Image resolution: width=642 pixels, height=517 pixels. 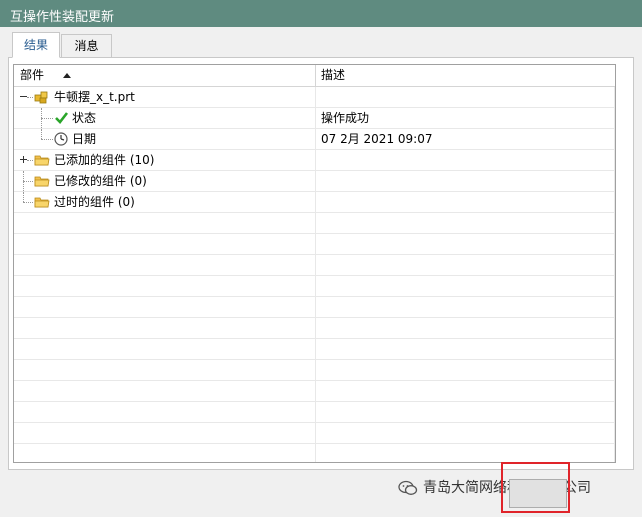 What do you see at coordinates (36, 45) in the screenshot?
I see `tab-results: 结果` at bounding box center [36, 45].